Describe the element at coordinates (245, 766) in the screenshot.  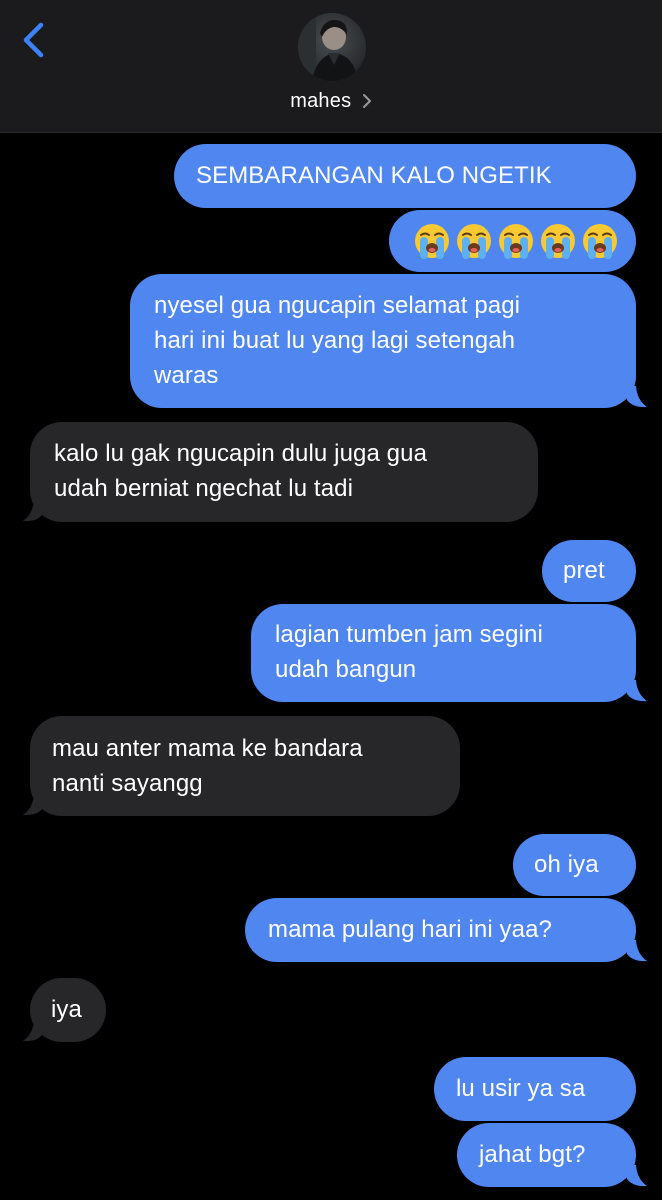
I see `message-bubble-incoming: mau anter mama ke bandara nanti sayangg` at that location.